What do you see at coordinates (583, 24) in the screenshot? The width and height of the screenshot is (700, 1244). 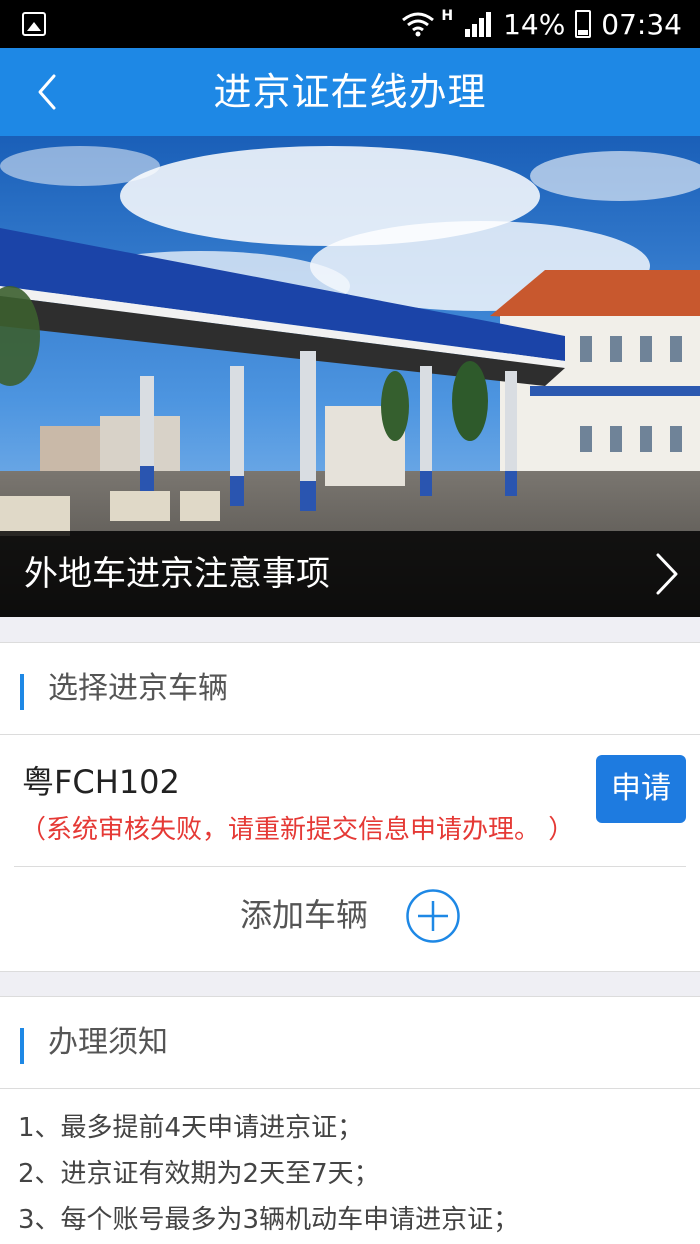 I see `battery-icon` at bounding box center [583, 24].